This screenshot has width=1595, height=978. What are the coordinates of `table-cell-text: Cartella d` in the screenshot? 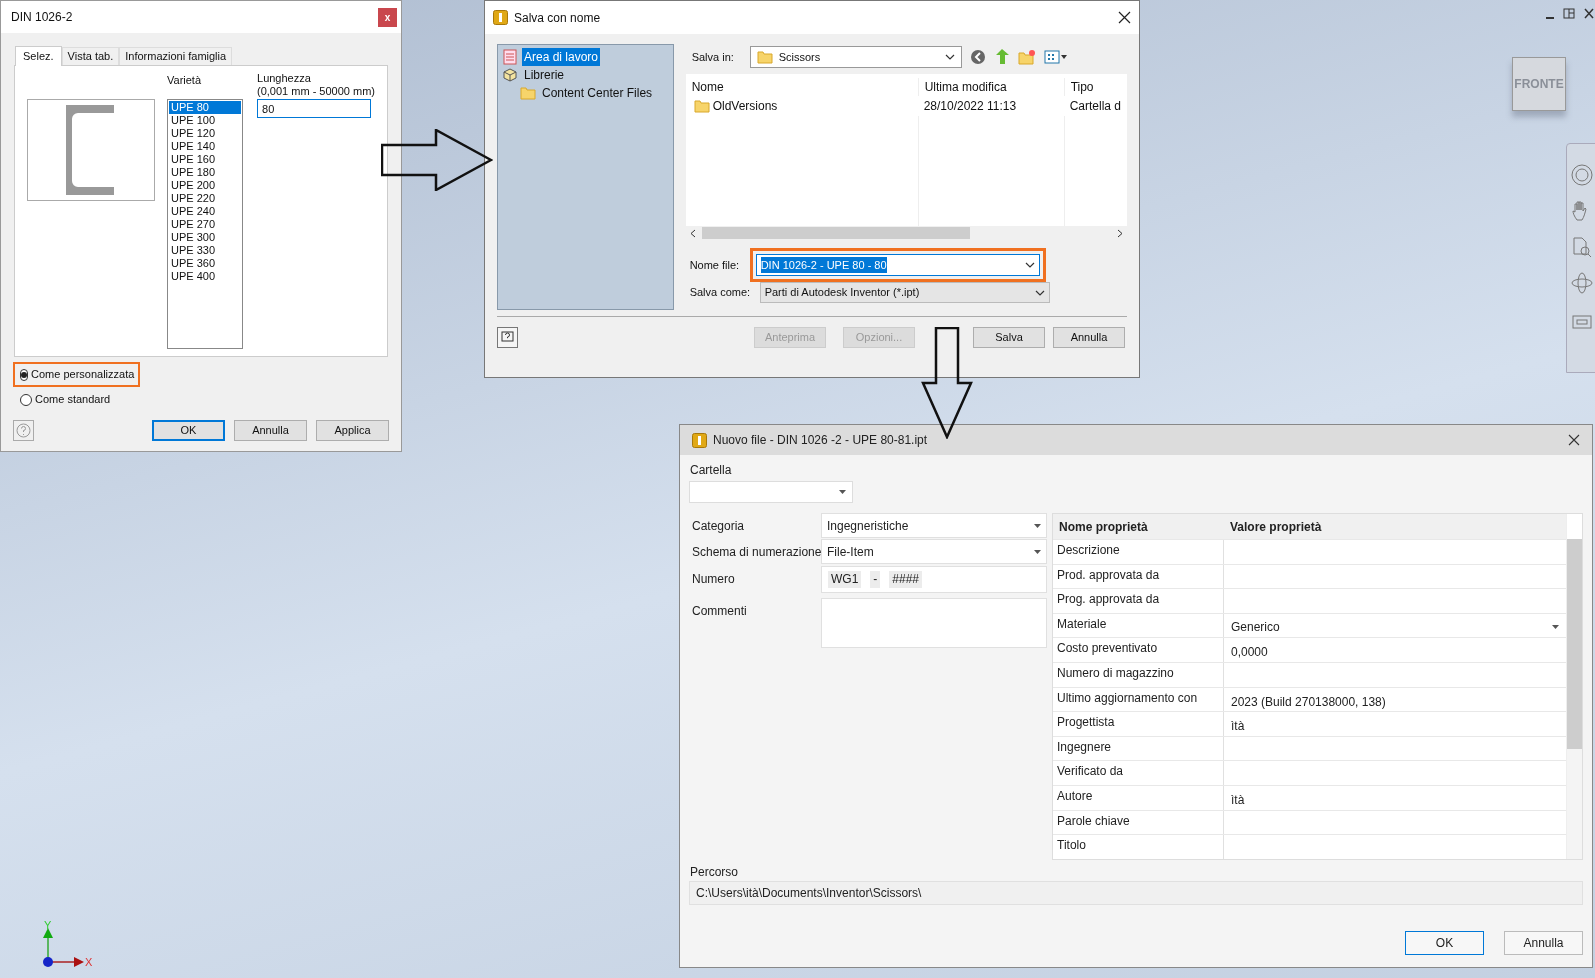 It's located at (1095, 106).